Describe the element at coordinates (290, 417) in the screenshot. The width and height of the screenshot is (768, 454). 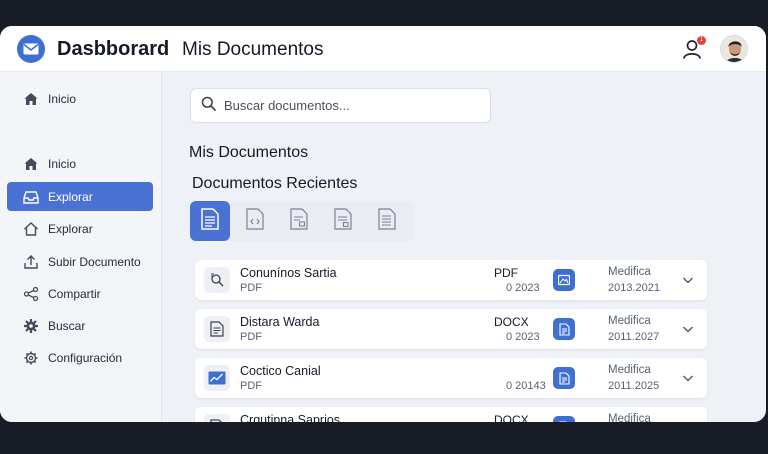
I see `document-name: Crqutinna Saprios` at that location.